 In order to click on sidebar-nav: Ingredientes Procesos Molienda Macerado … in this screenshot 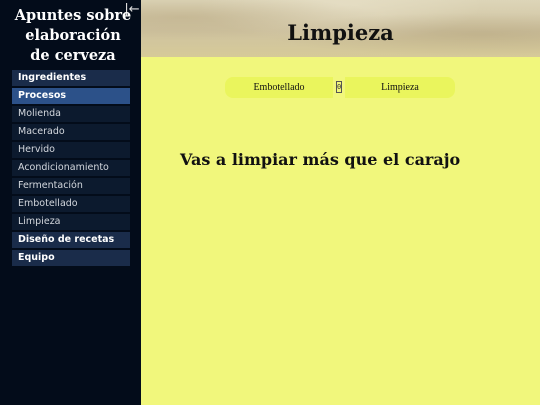, I will do `click(71, 169)`.